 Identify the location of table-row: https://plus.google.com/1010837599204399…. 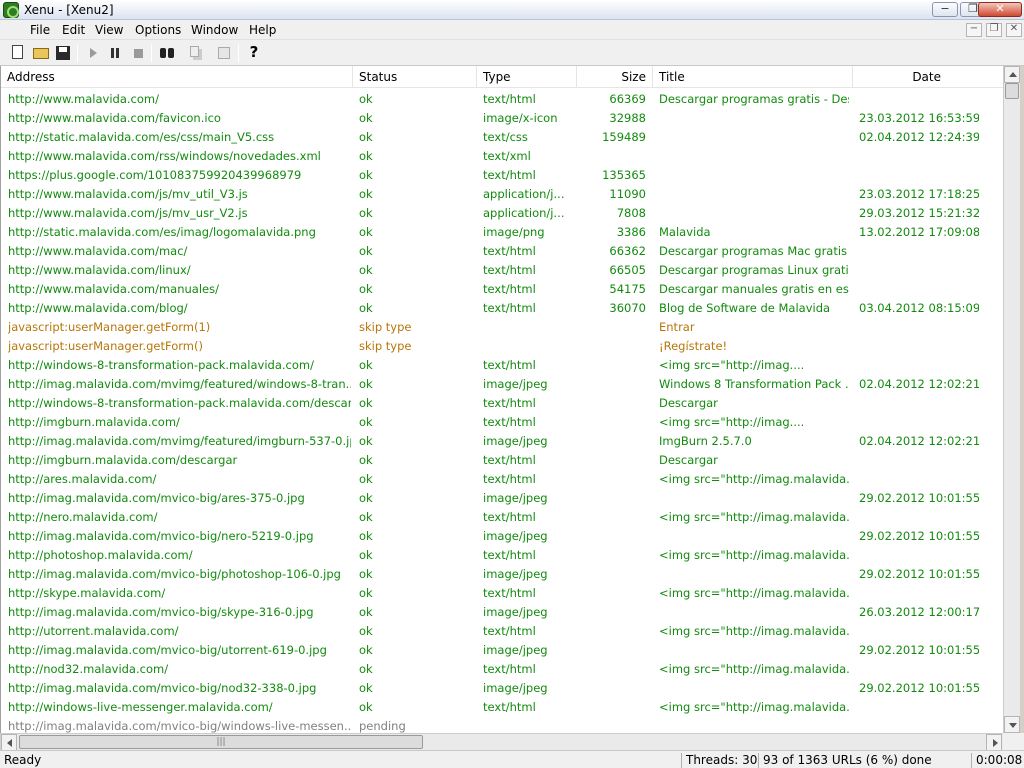
(502, 175).